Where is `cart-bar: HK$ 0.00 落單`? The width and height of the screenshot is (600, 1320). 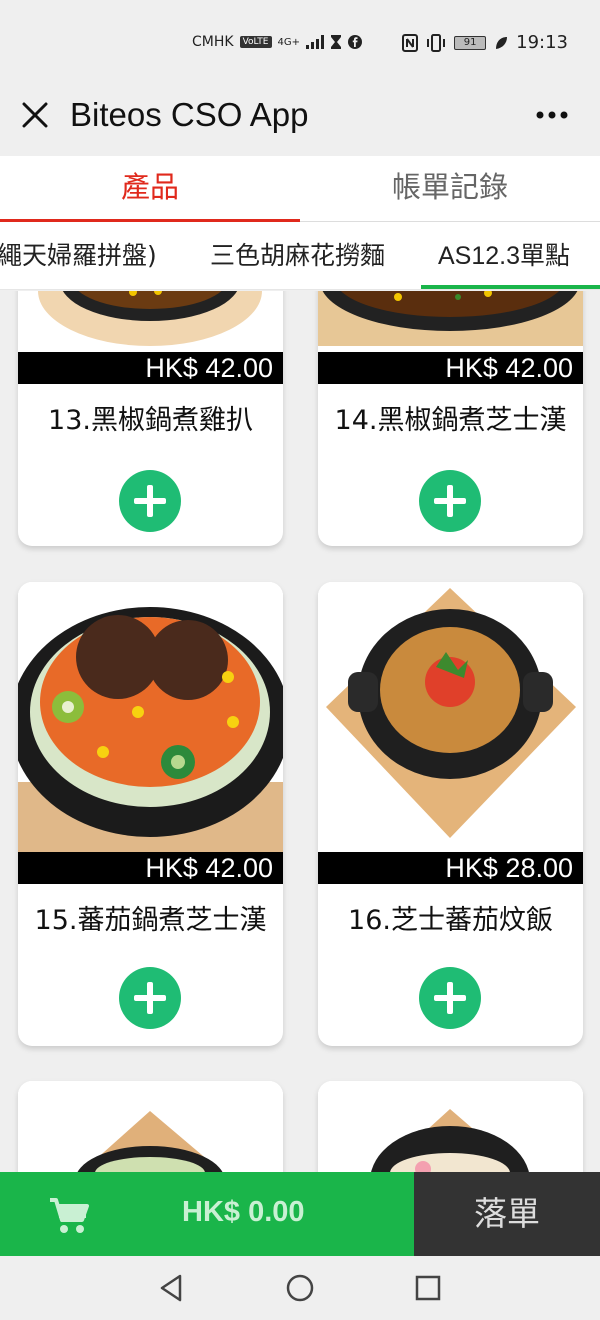 cart-bar: HK$ 0.00 落單 is located at coordinates (300, 1214).